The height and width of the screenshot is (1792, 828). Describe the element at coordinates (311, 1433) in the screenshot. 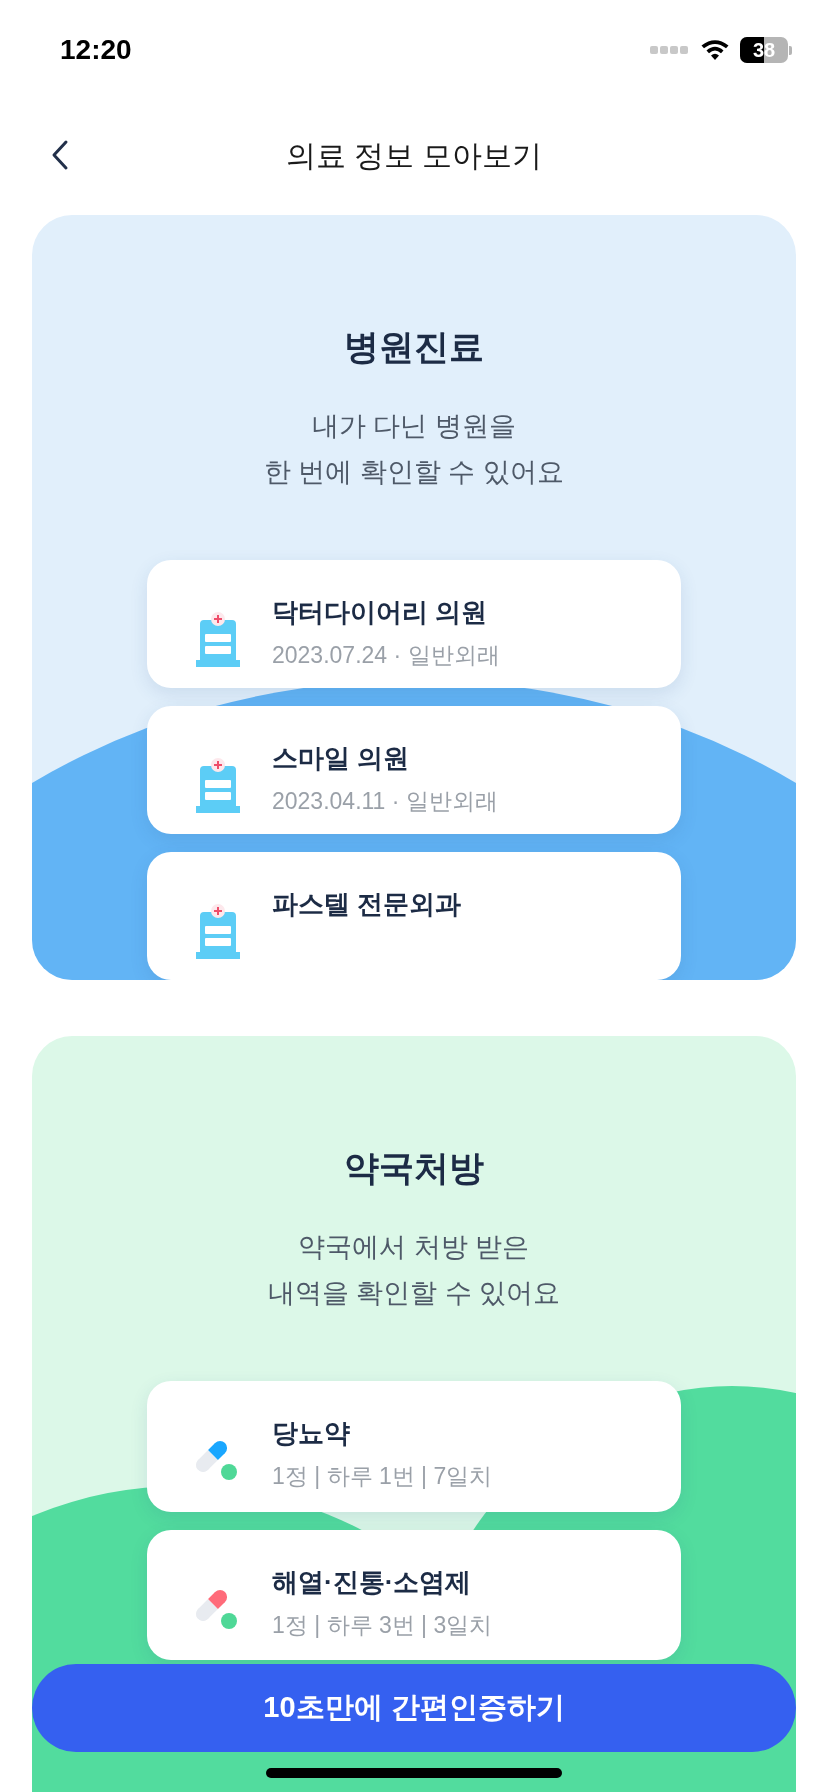

I see `record-name: 당뇨약` at that location.